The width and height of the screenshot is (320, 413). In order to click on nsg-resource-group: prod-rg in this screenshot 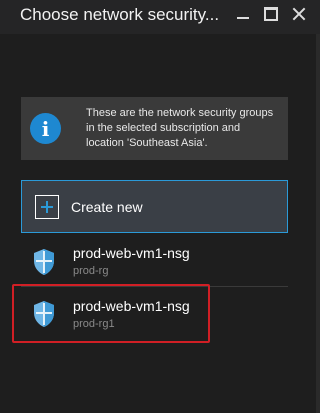, I will do `click(91, 271)`.